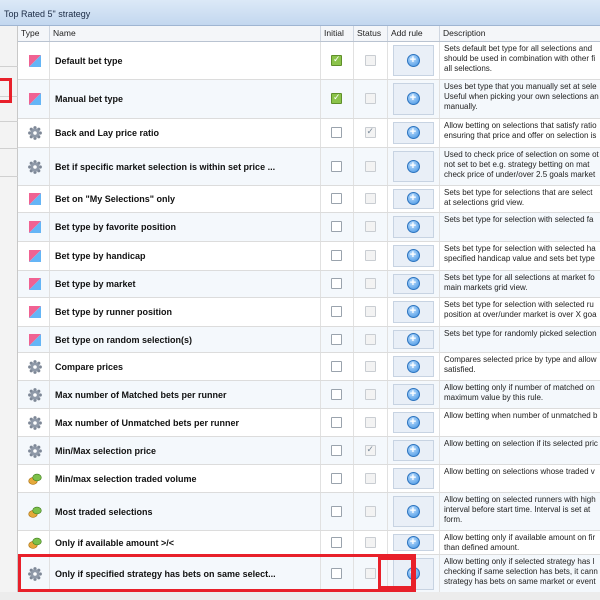 The image size is (600, 600). I want to click on name-cell: Min/max selection traded volume, so click(185, 478).